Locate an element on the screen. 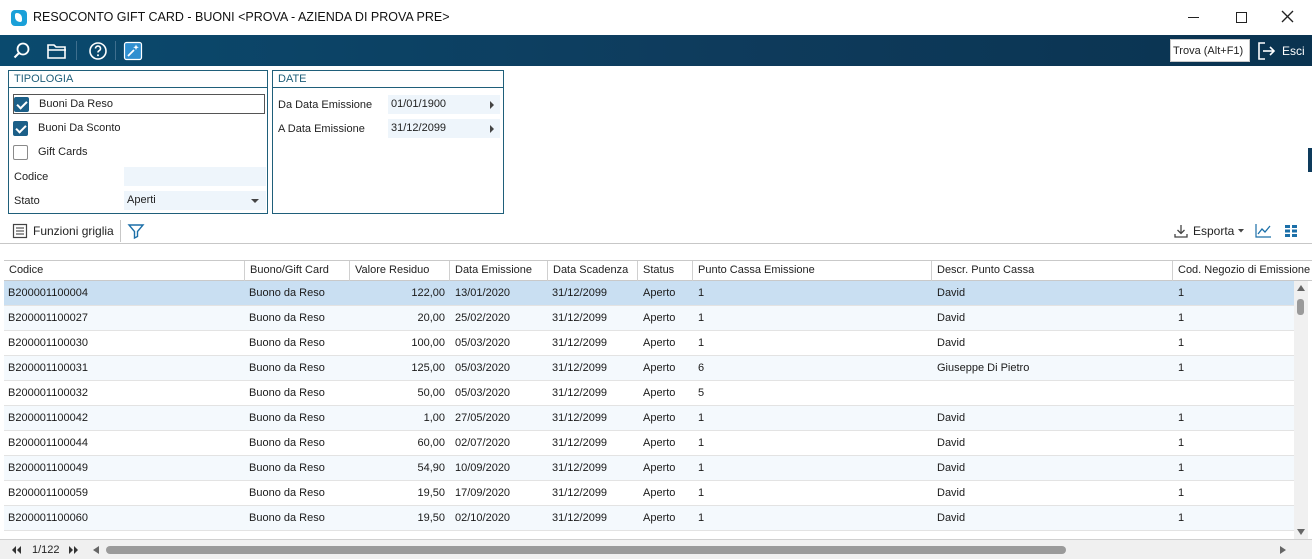 This screenshot has width=1312, height=559. scroll-right-icon is located at coordinates (1283, 550).